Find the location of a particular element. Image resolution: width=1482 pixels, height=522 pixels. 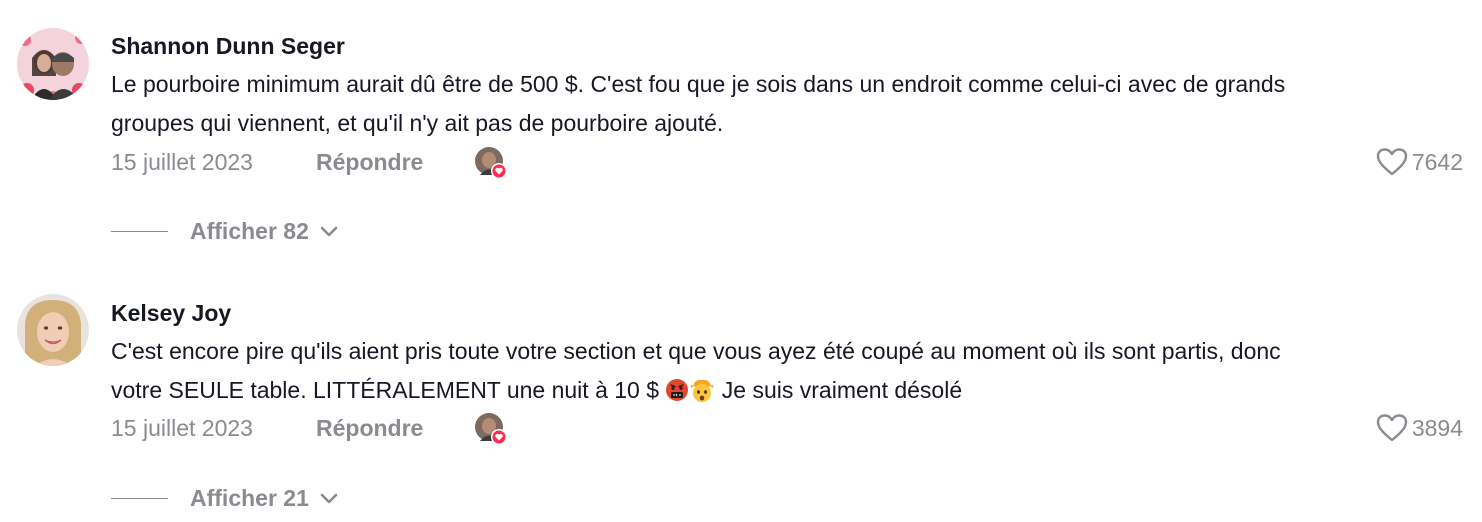

view-replies-button: Afficher 82 is located at coordinates (264, 231).